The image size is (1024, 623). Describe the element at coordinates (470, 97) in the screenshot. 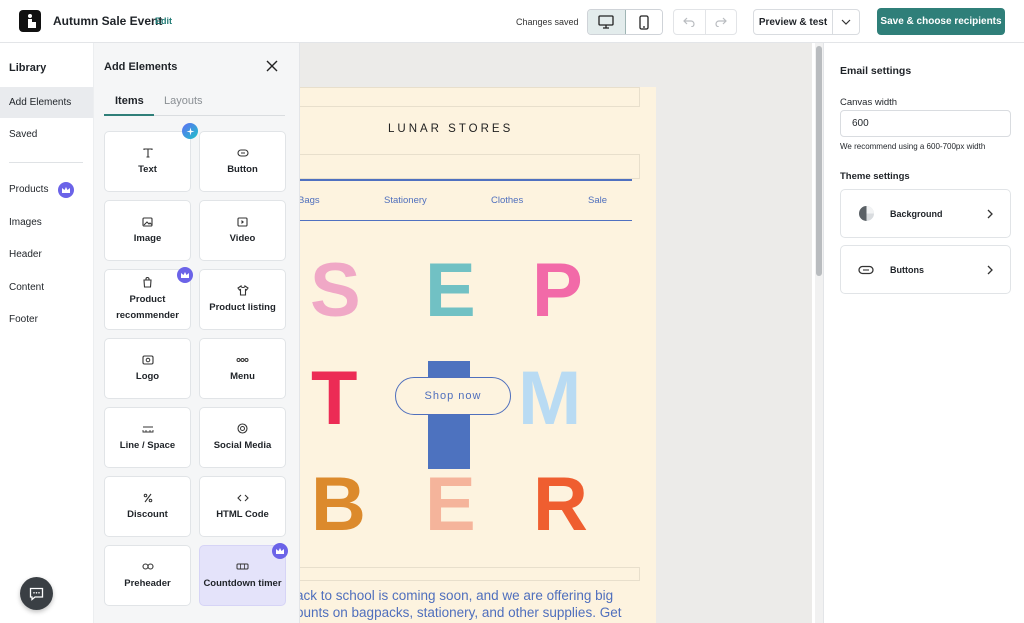

I see `preheader-block` at that location.